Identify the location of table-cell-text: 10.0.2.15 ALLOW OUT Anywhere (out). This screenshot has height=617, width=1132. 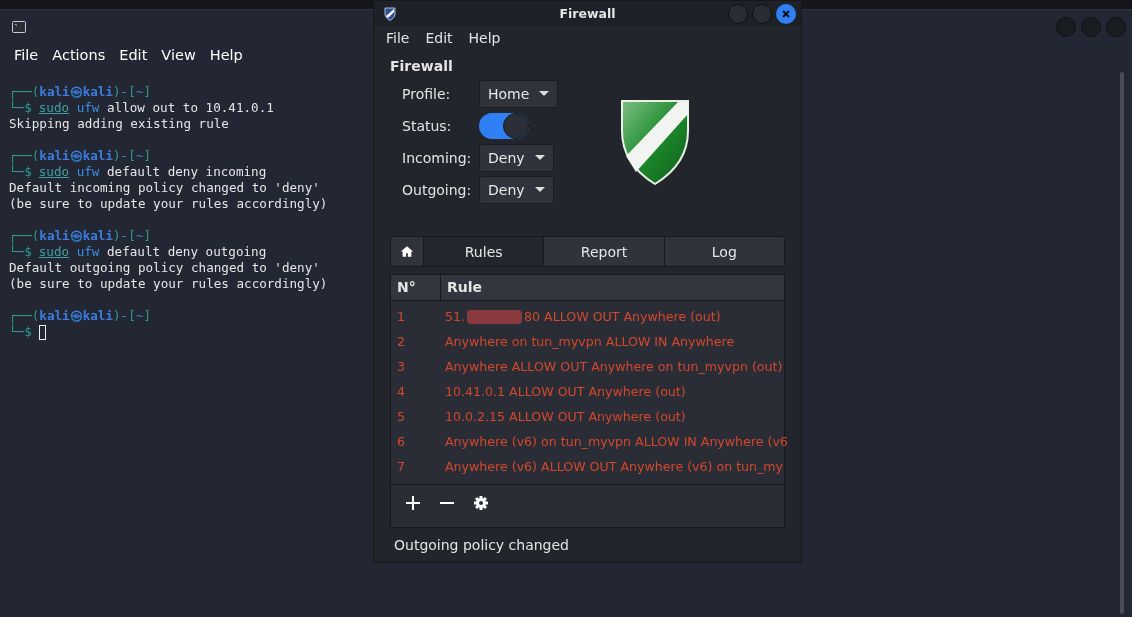
(565, 416).